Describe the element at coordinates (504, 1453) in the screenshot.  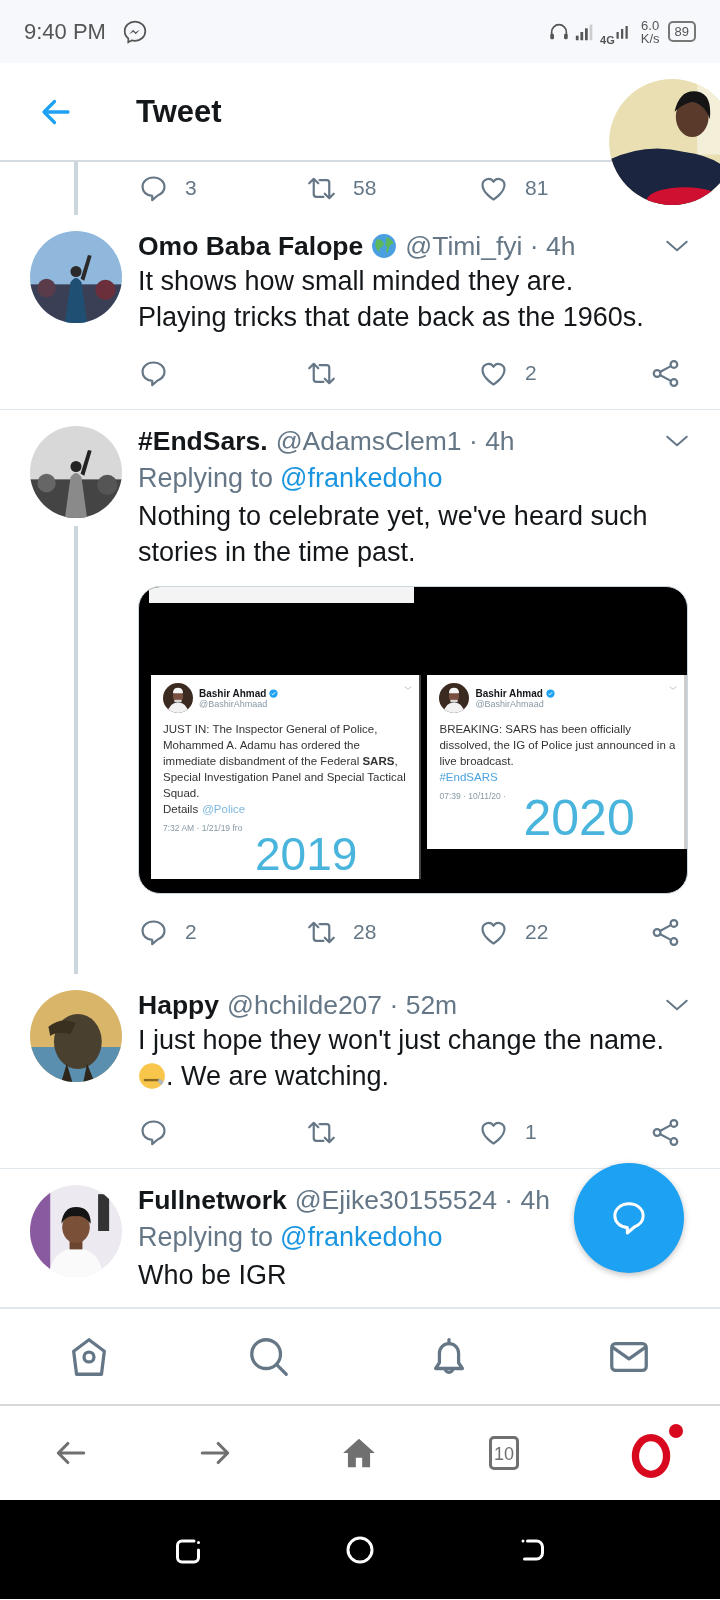
I see `tab-count-button: 10` at that location.